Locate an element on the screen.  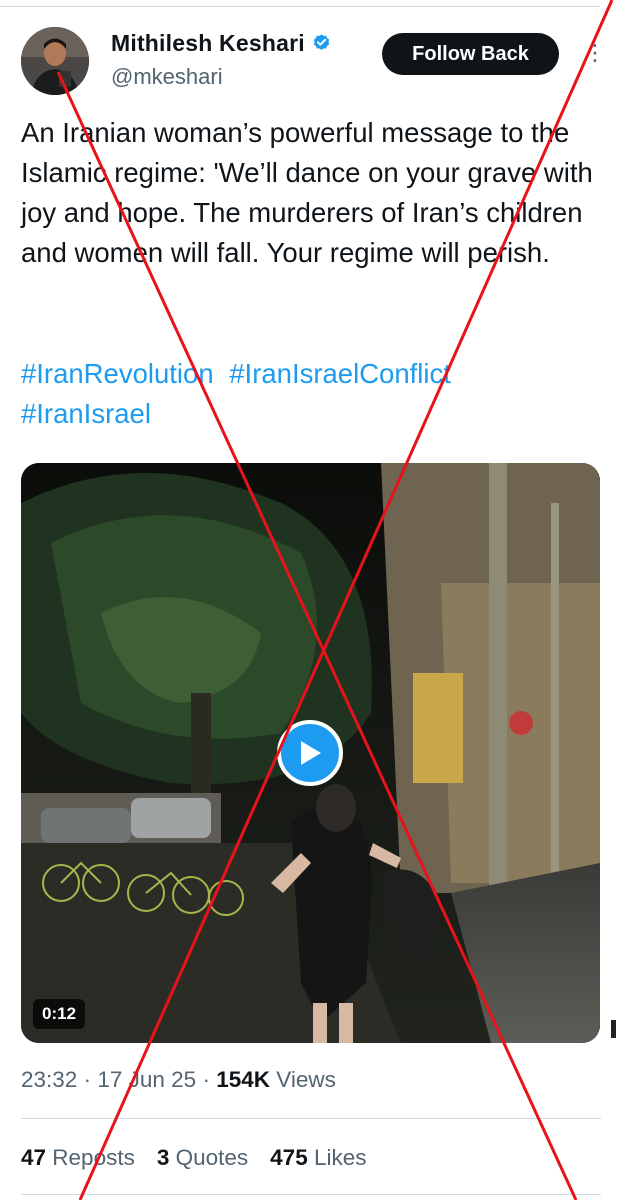
avatar is located at coordinates (55, 61).